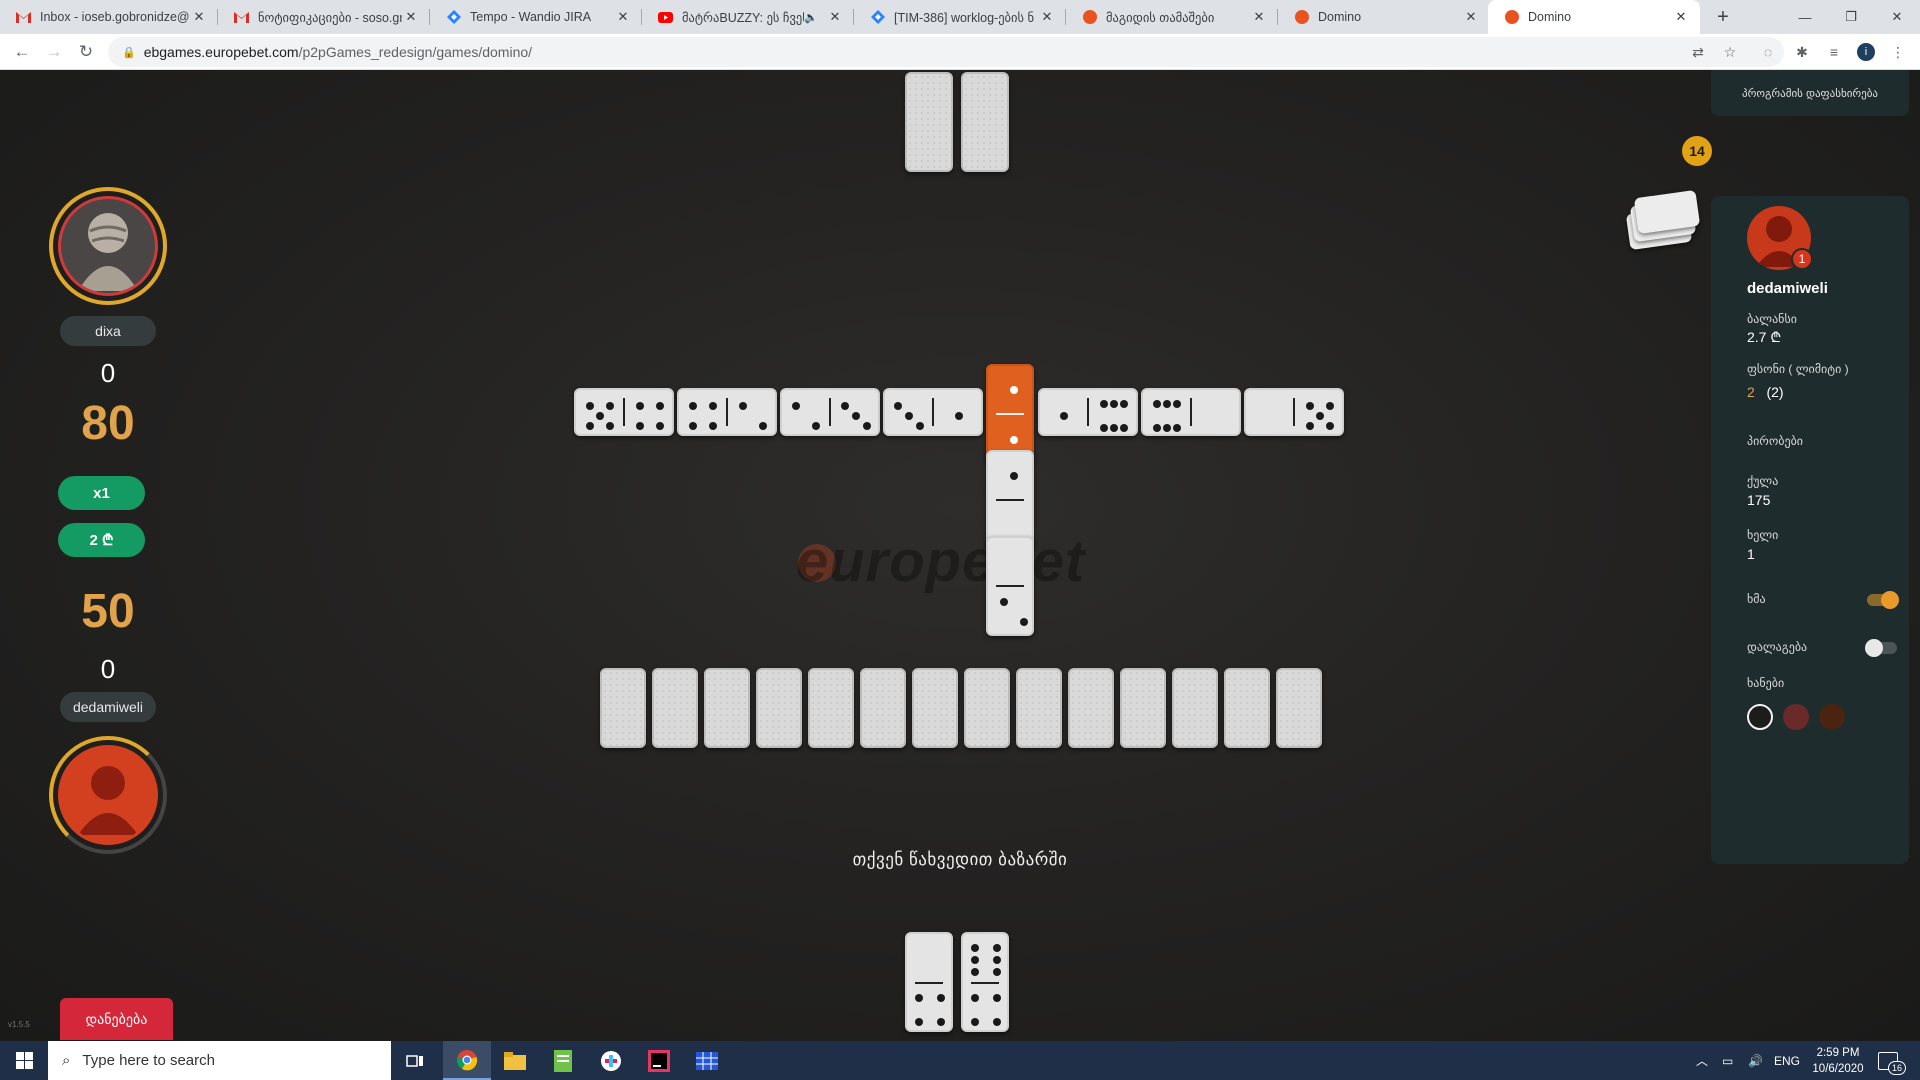  I want to click on rules-button: პროგრამის დაფასხირება, so click(1810, 93).